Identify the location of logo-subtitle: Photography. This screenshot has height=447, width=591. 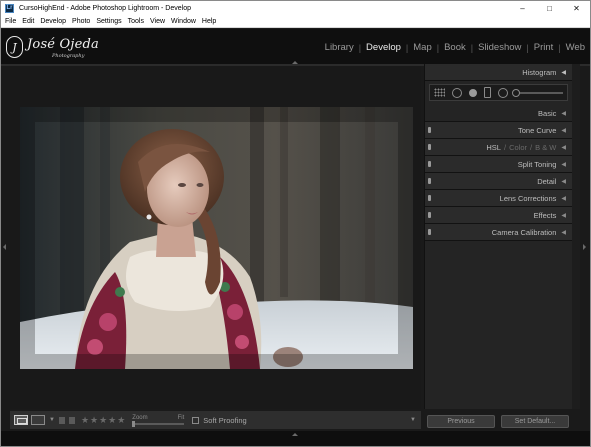
(68, 56).